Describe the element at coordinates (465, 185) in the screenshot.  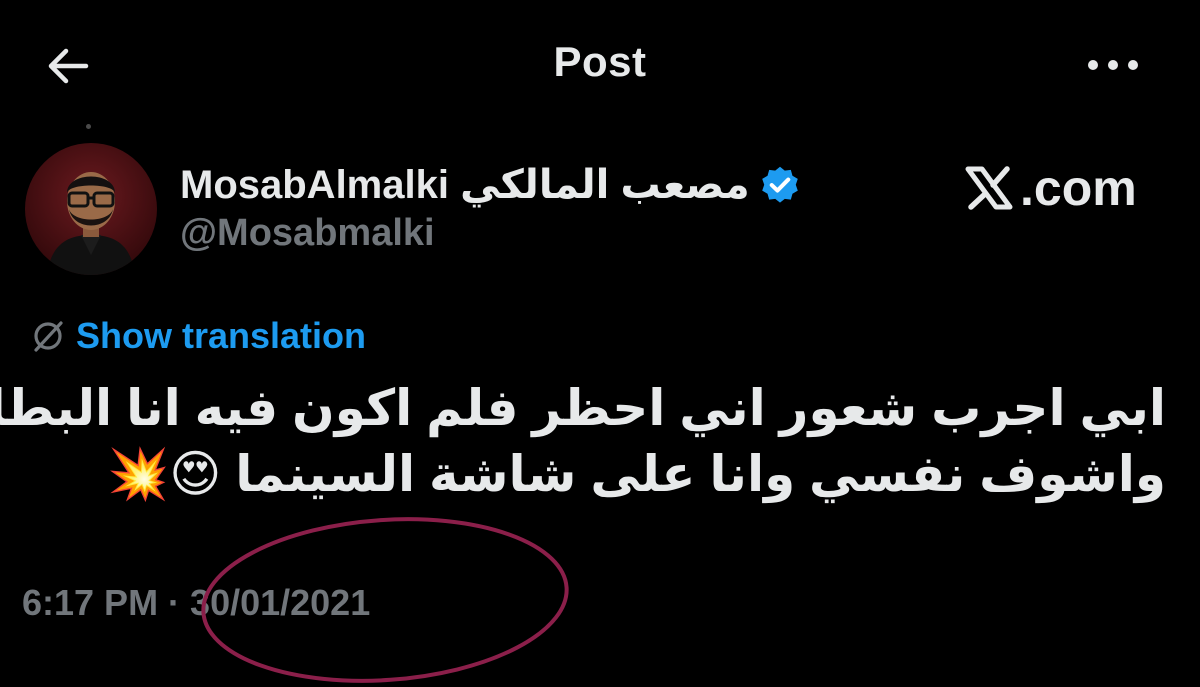
I see `display-name: MosabAlmalki مصعب المالكي` at that location.